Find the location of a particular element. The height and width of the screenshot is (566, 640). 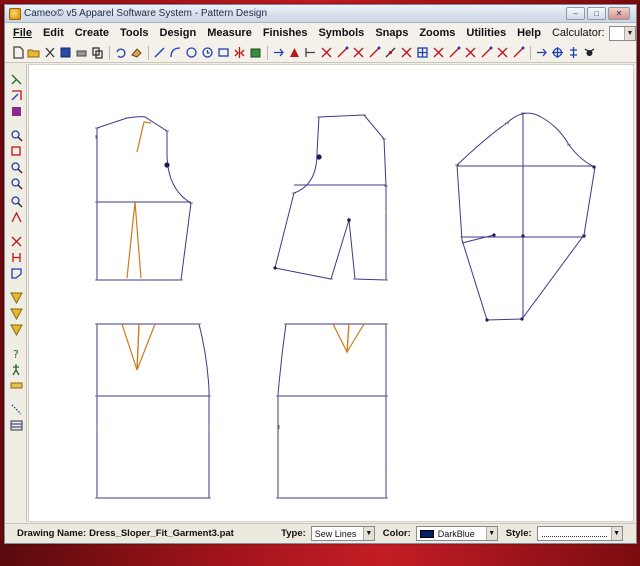

left-tool-shape-button is located at coordinates (16, 273).